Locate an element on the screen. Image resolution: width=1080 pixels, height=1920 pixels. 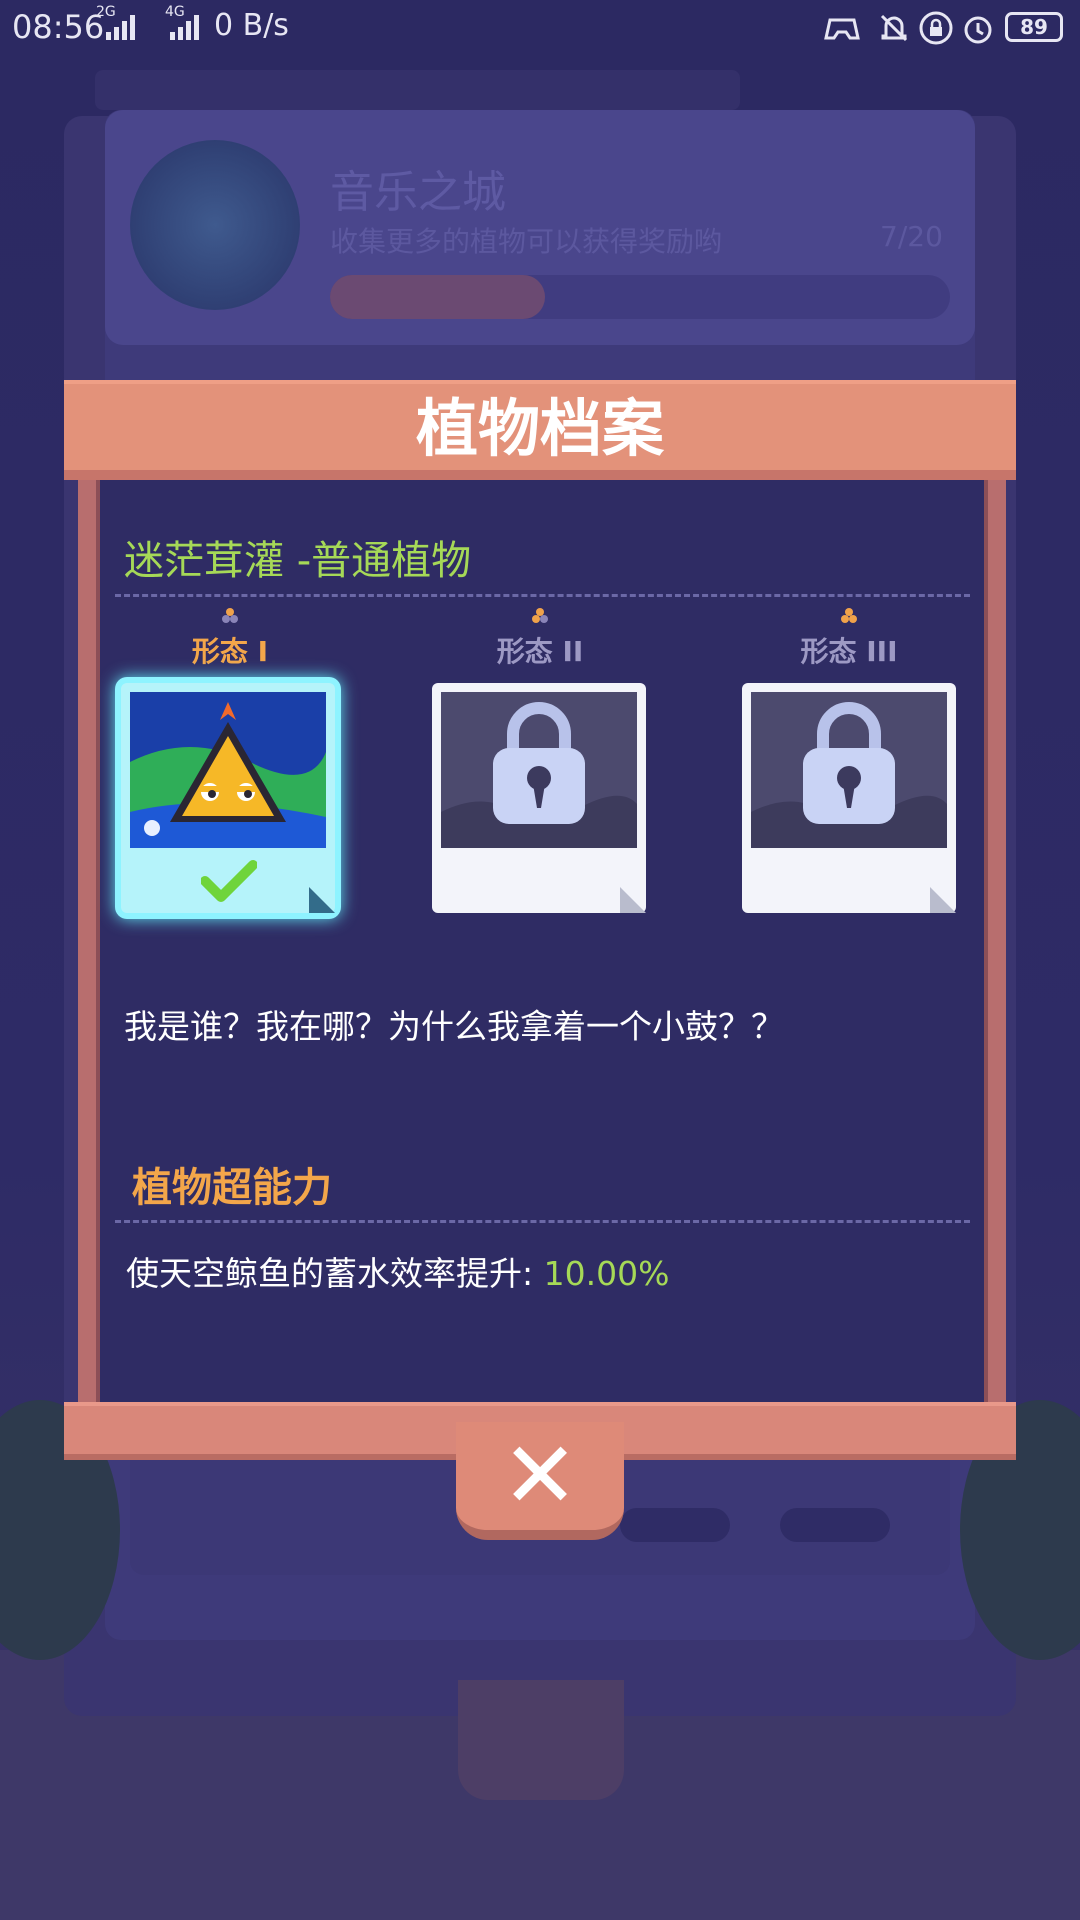
power-title: 植物超能力 is located at coordinates (232, 1188).